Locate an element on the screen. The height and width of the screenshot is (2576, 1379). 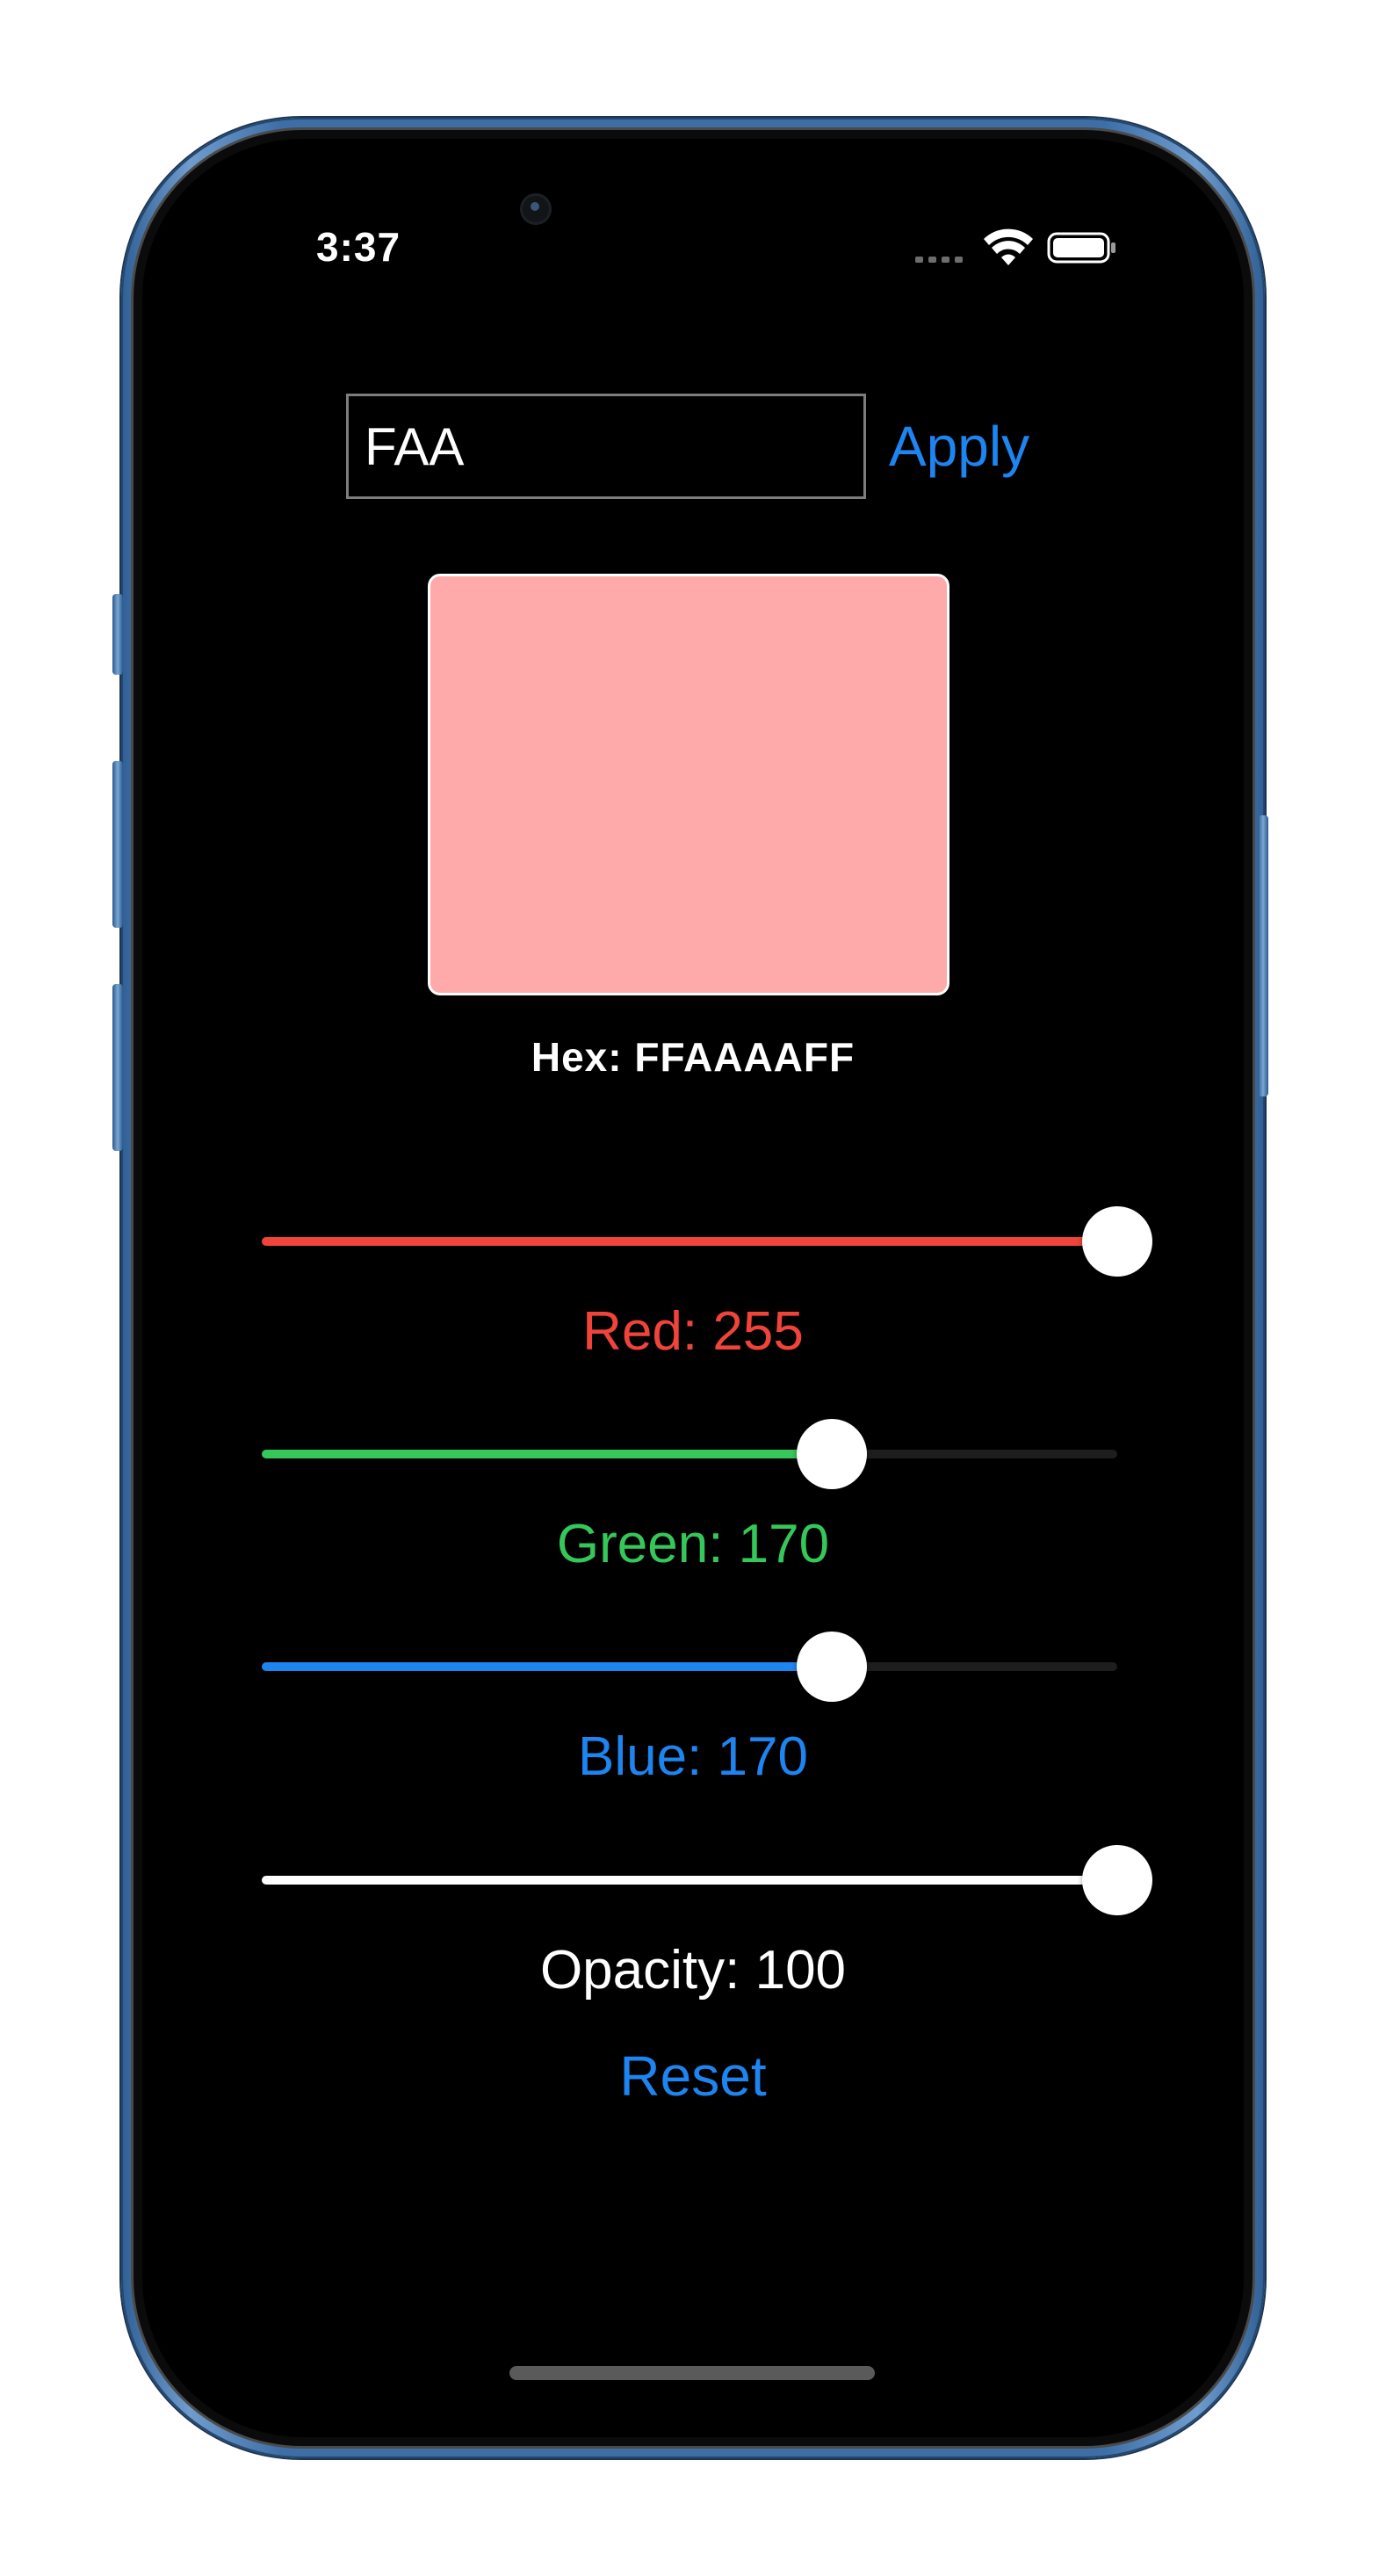
blue-slider is located at coordinates (689, 1664).